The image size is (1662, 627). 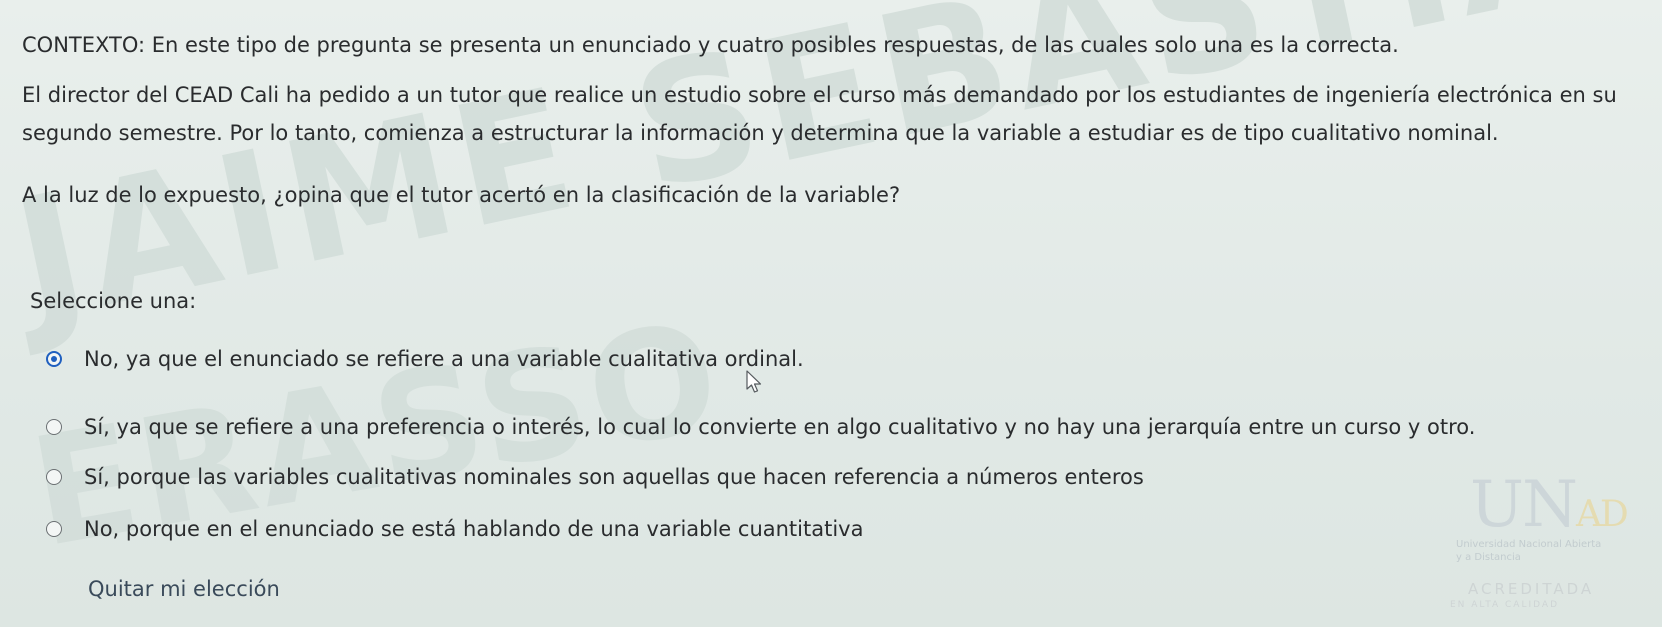 I want to click on accreditation-sublabel: EN ALTA CALIDAD, so click(x=1504, y=605).